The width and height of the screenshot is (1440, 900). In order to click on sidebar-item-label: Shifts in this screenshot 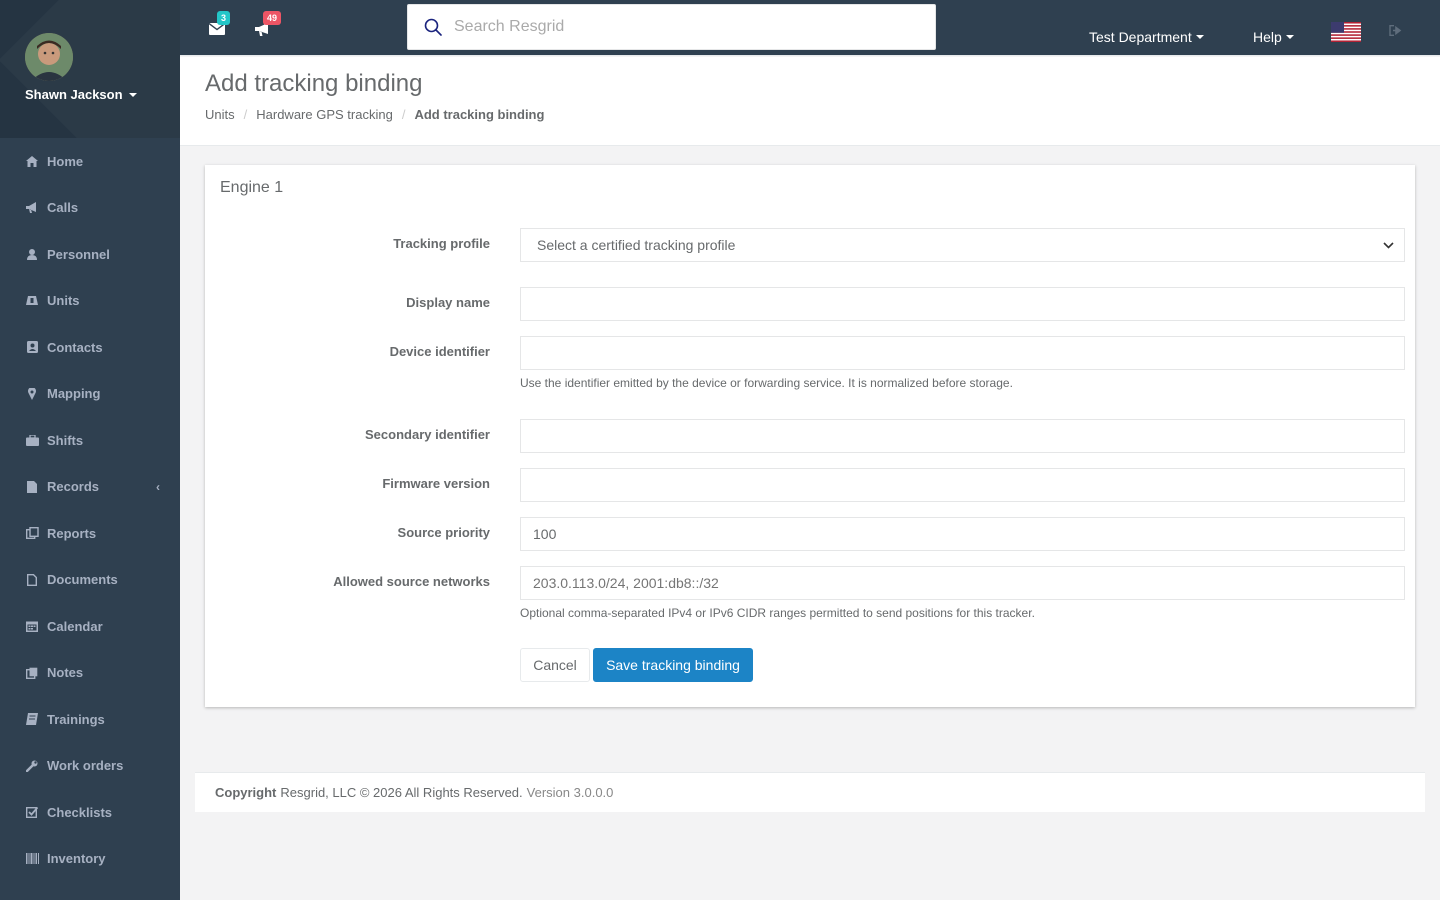, I will do `click(65, 440)`.